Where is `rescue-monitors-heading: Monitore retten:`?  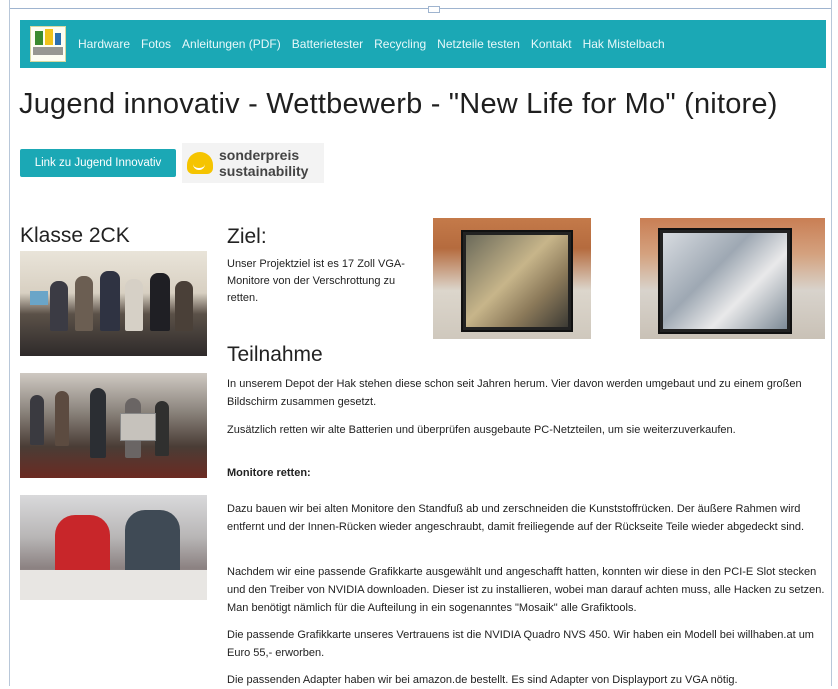
rescue-monitors-heading: Monitore retten: is located at coordinates (269, 473).